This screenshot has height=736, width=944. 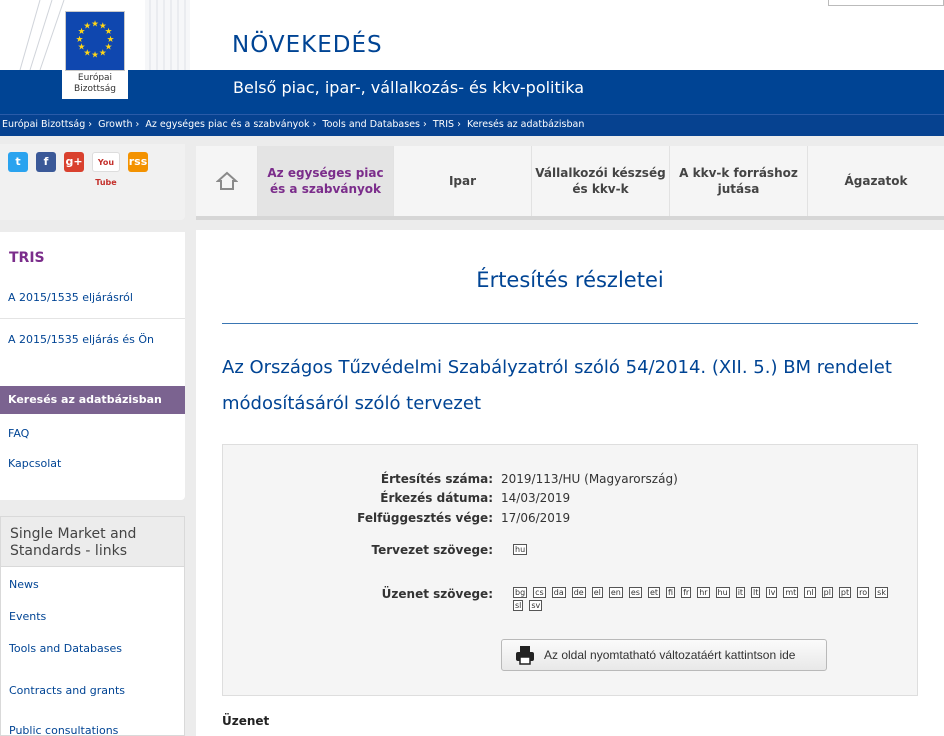 I want to click on eu-logo: ★ ★ ★ ★ ★ ★ ★ ★ ★ ★ ★ ★ Európai Bizottság, so click(x=95, y=55).